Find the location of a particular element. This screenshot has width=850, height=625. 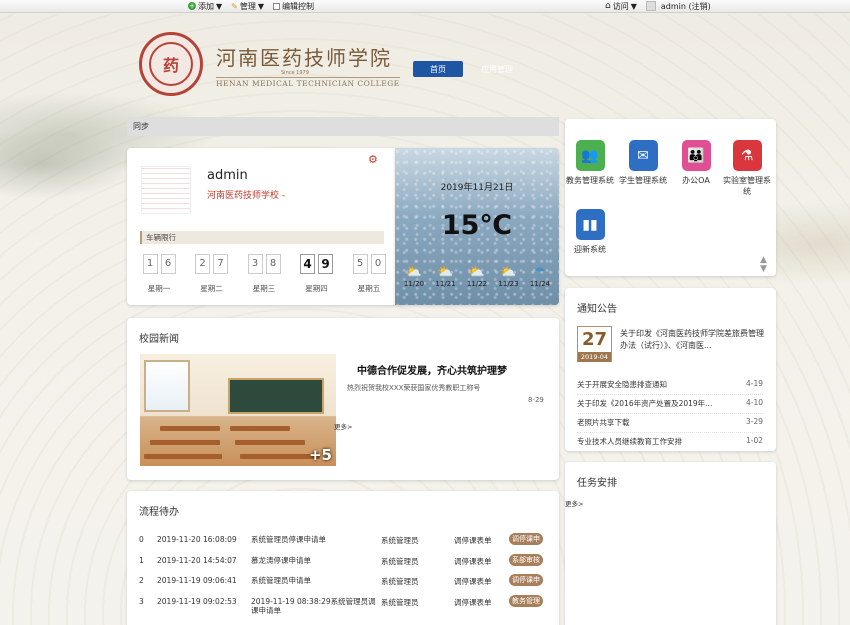

app-lab: ⚗ 实验室管理系统 is located at coordinates (747, 168).